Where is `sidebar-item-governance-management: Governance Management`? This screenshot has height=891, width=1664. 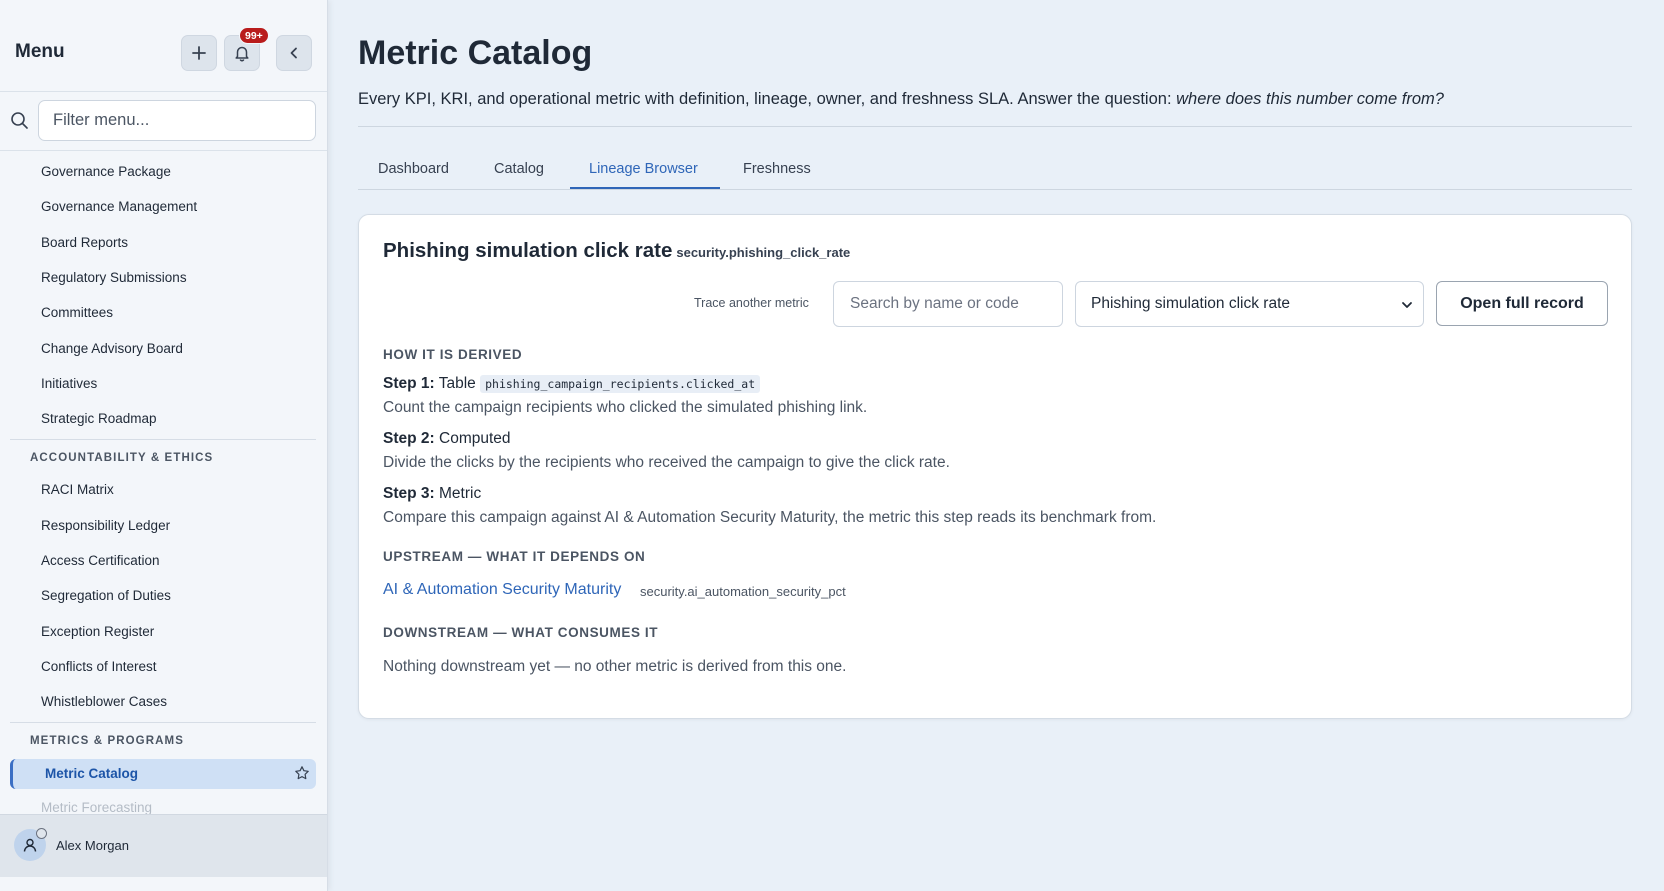
sidebar-item-governance-management: Governance Management is located at coordinates (119, 206).